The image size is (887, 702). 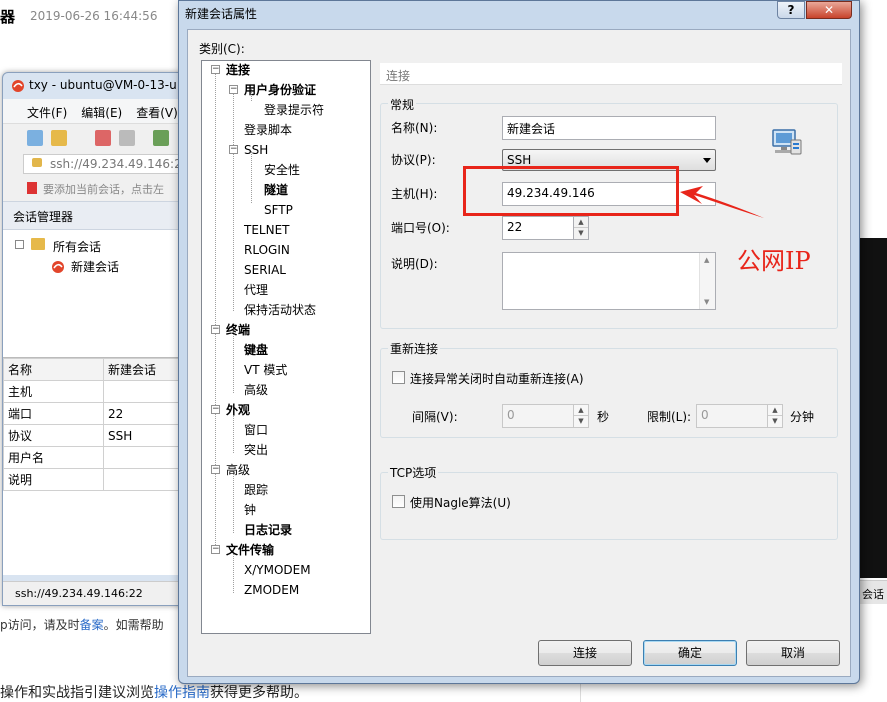 What do you see at coordinates (238, 470) in the screenshot?
I see `tree-item-advanced: 高级` at bounding box center [238, 470].